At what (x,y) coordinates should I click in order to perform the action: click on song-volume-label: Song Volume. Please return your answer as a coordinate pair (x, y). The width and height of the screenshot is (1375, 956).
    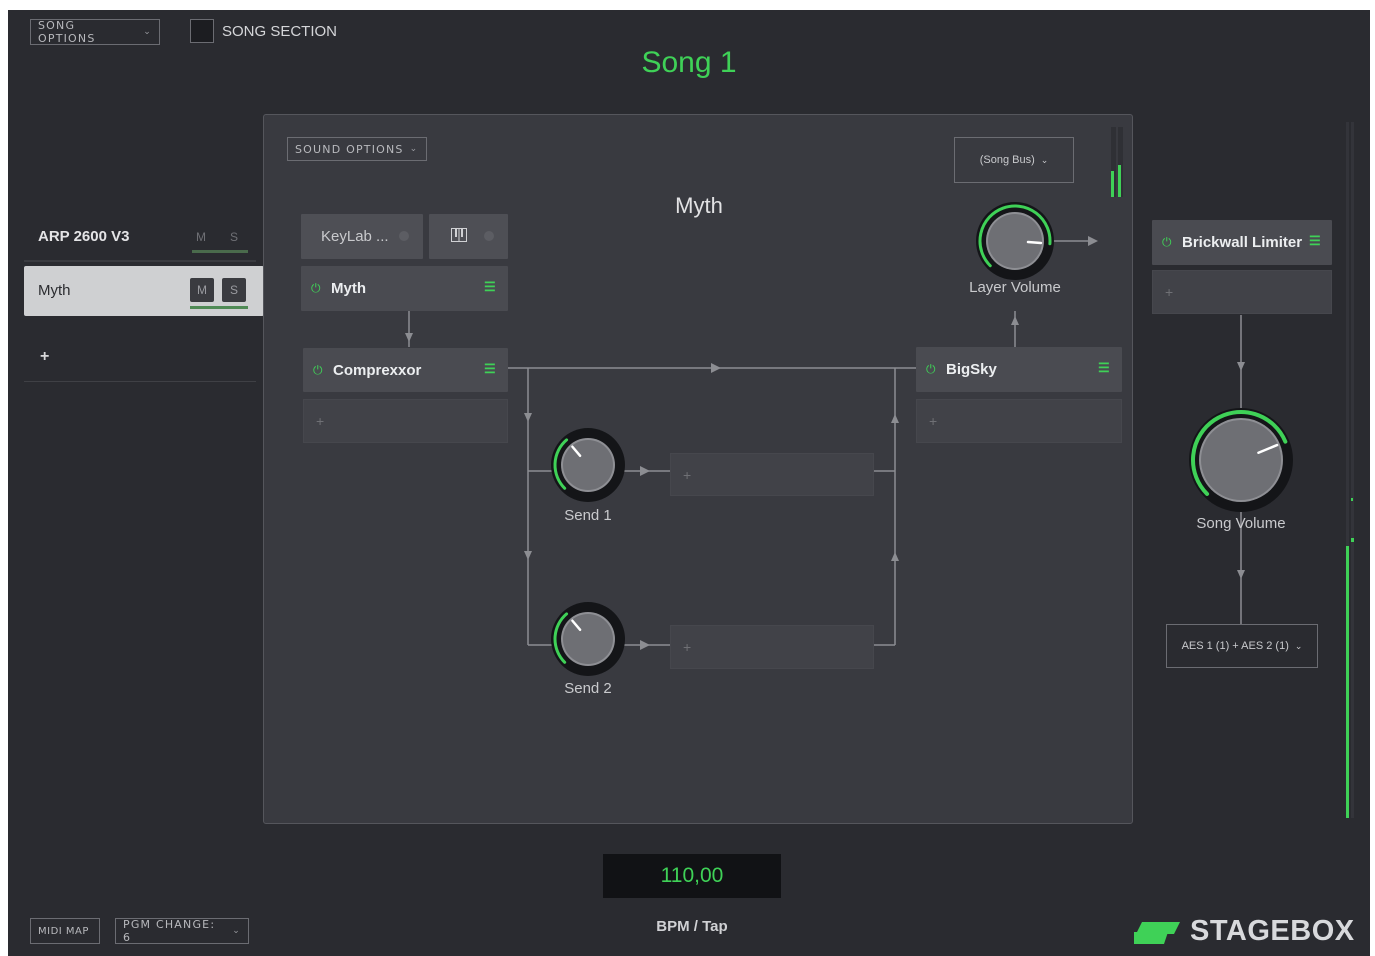
    Looking at the image, I should click on (1241, 523).